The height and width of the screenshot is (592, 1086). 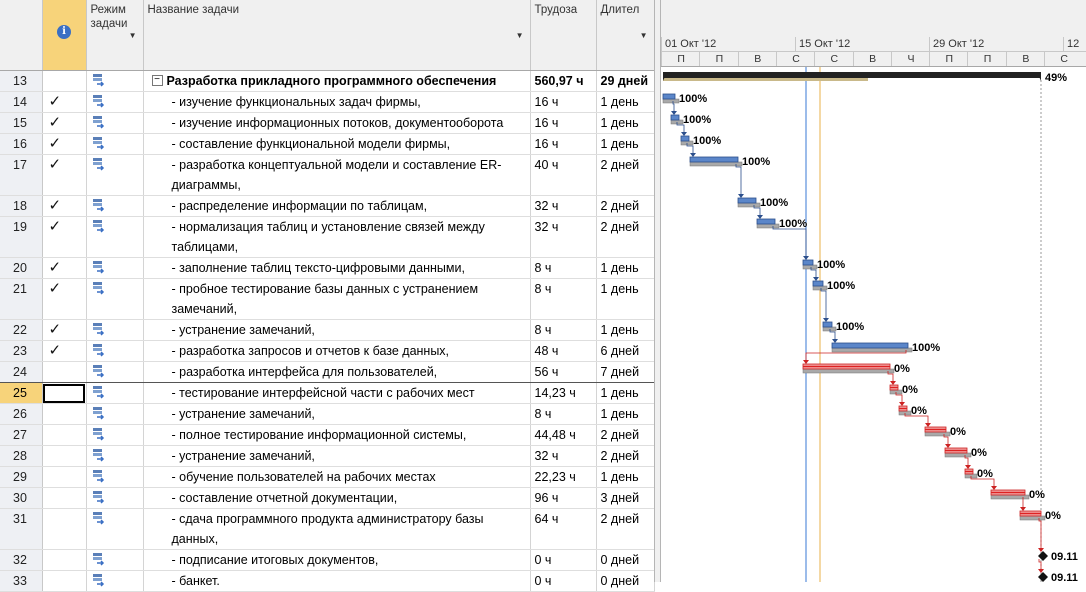 What do you see at coordinates (563, 498) in the screenshot?
I see `task-work: 96 ч` at bounding box center [563, 498].